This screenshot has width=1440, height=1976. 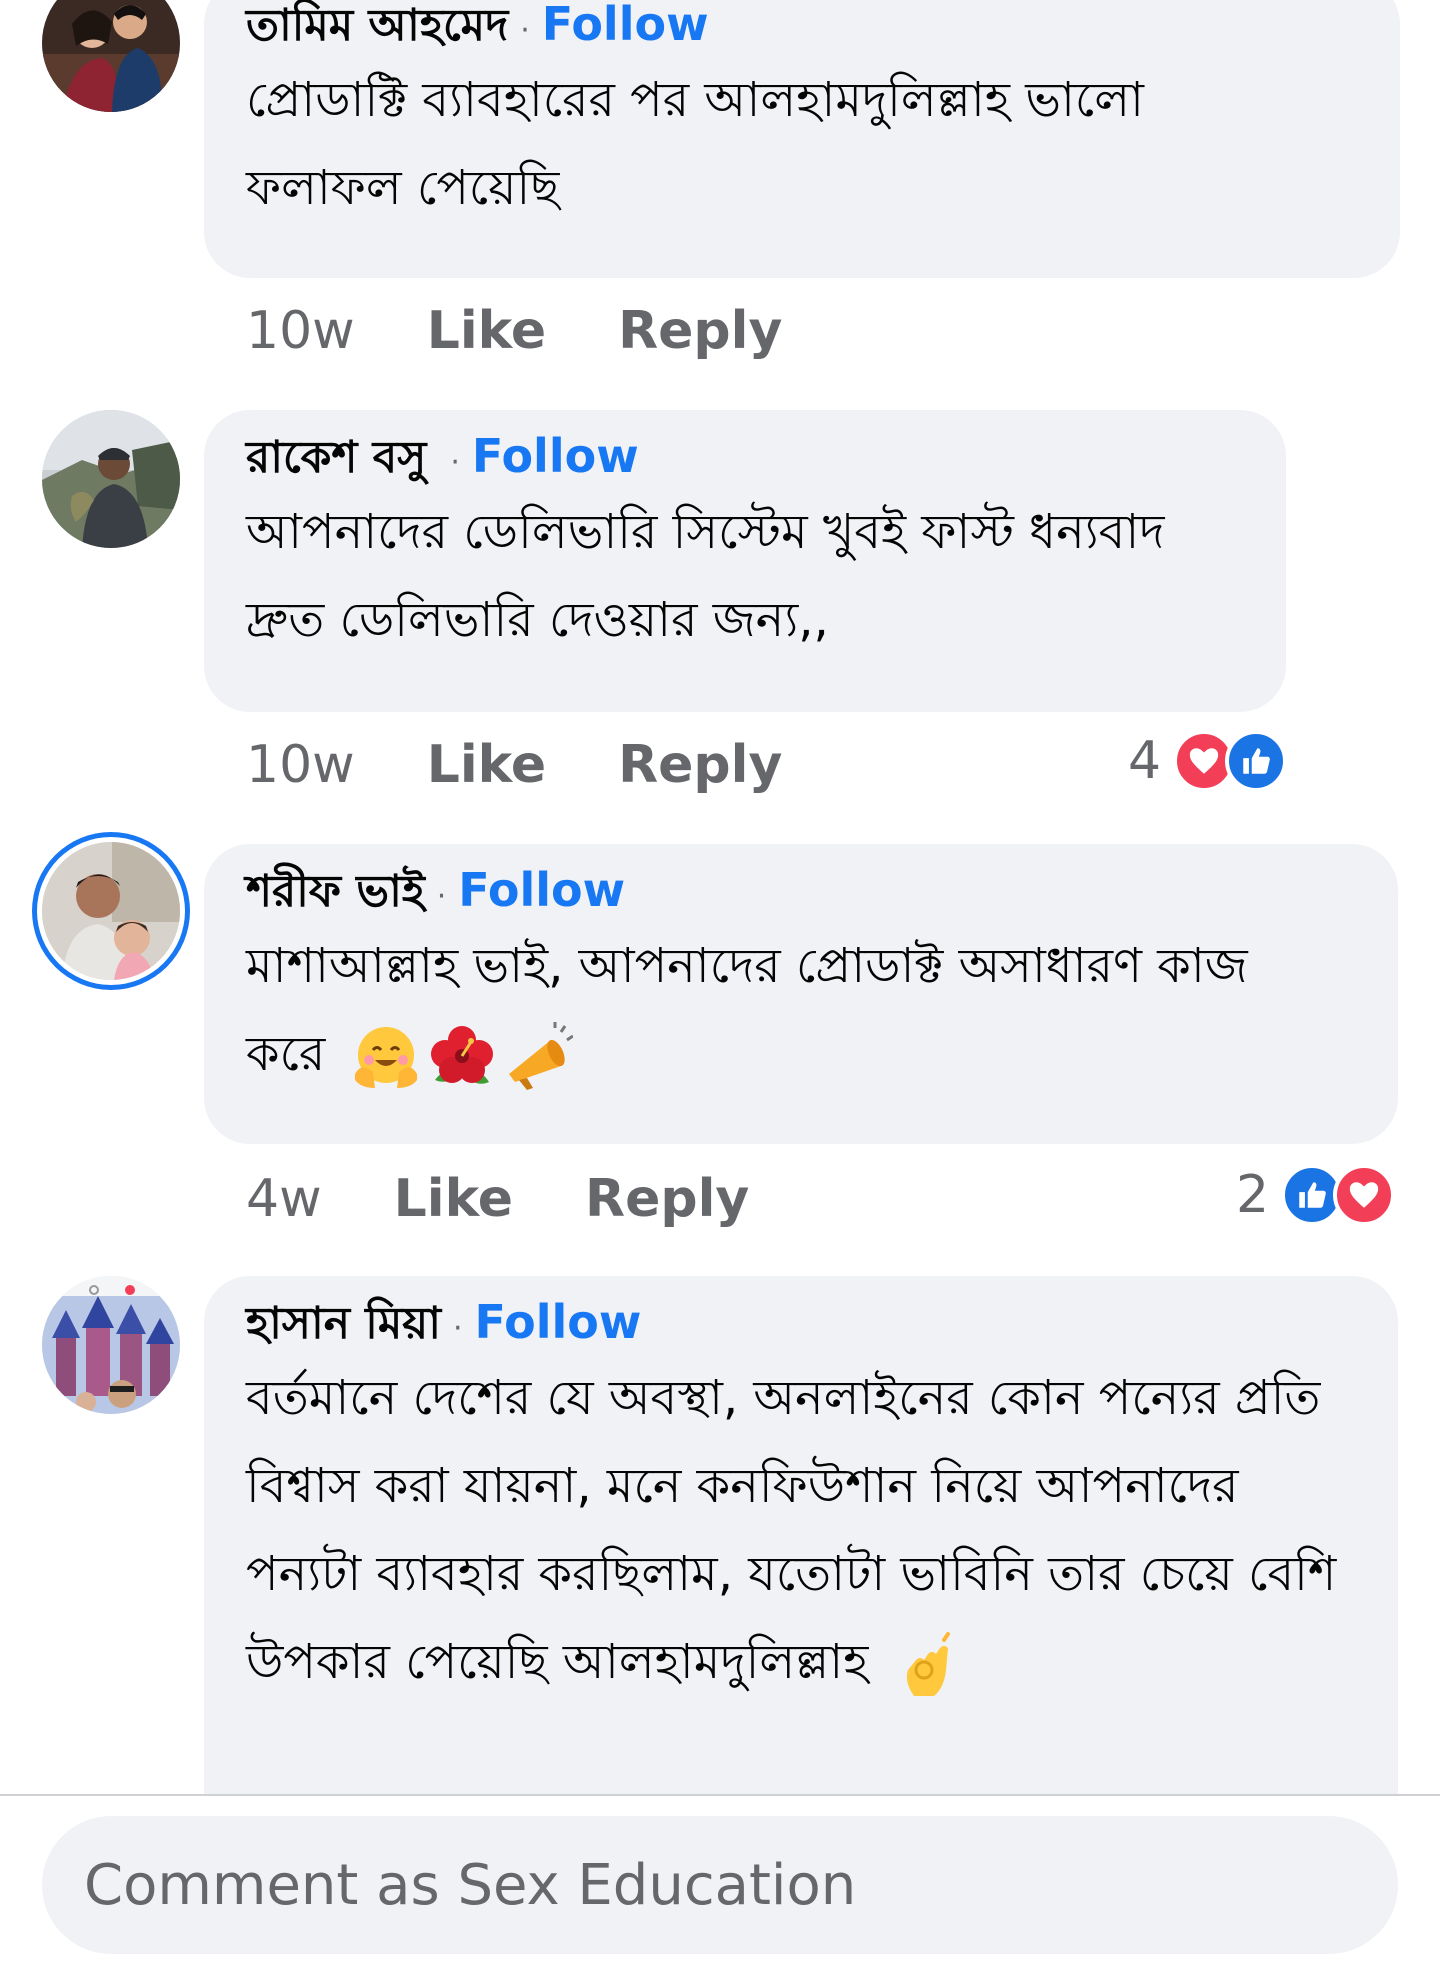 What do you see at coordinates (343, 1324) in the screenshot?
I see `author-name: হাসান মিয়া` at bounding box center [343, 1324].